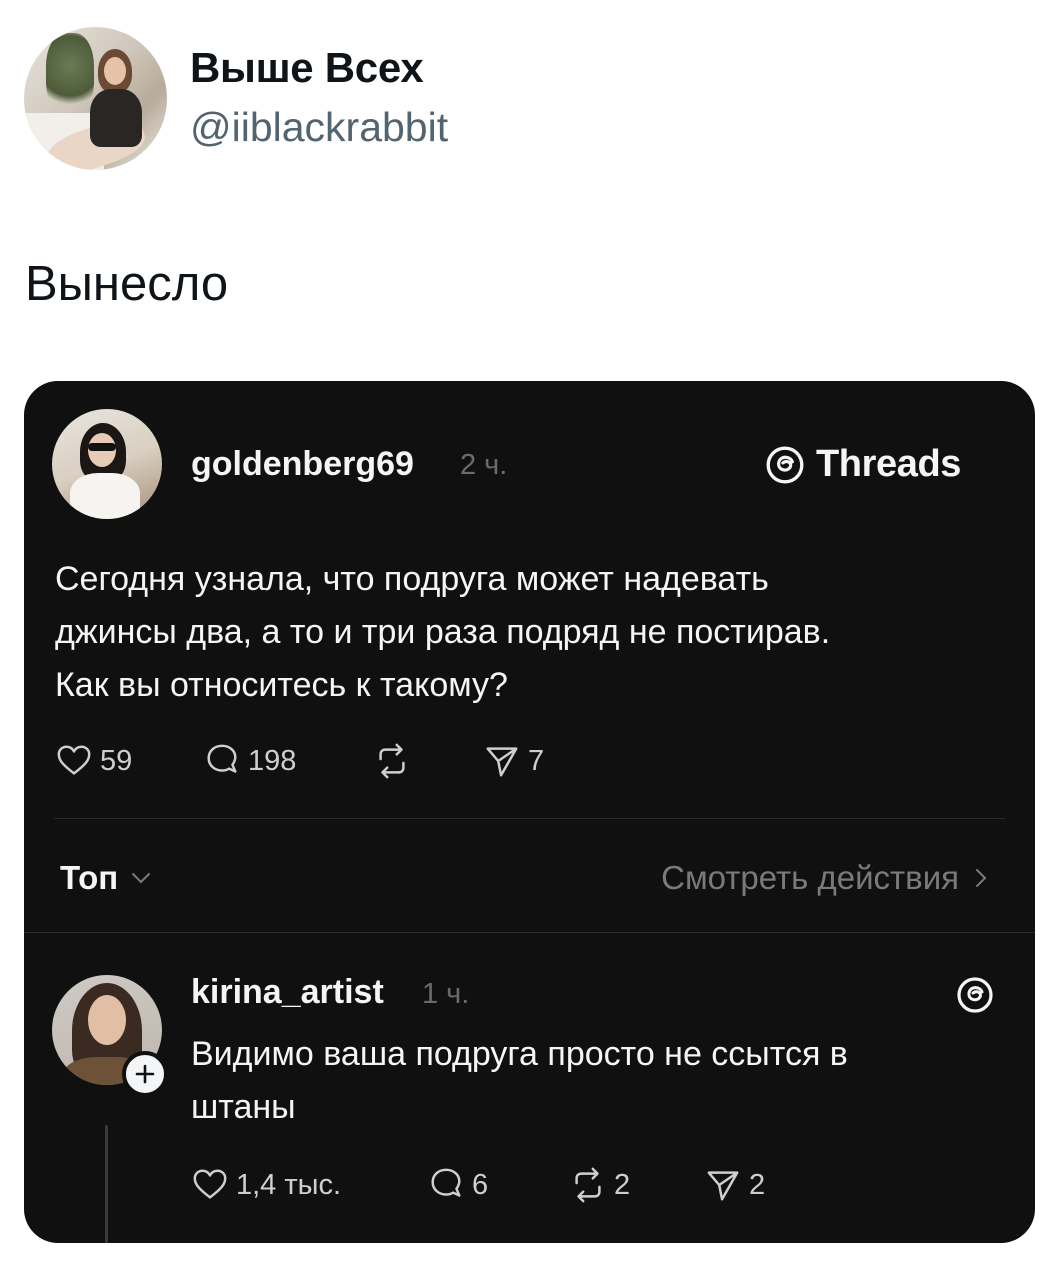 Image resolution: width=1059 pixels, height=1280 pixels. Describe the element at coordinates (302, 464) in the screenshot. I see `post-author-name: goldenberg69` at that location.